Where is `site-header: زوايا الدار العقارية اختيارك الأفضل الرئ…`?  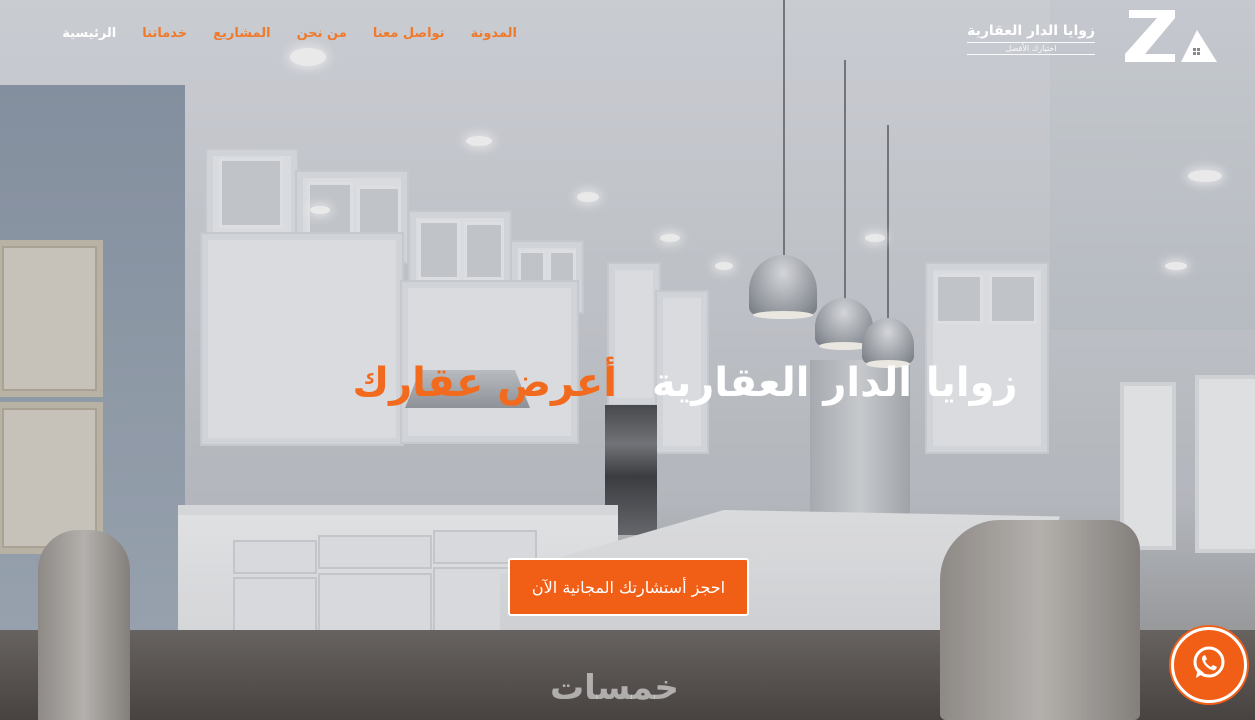
site-header: زوايا الدار العقارية اختيارك الأفضل الرئ… is located at coordinates (627, 36).